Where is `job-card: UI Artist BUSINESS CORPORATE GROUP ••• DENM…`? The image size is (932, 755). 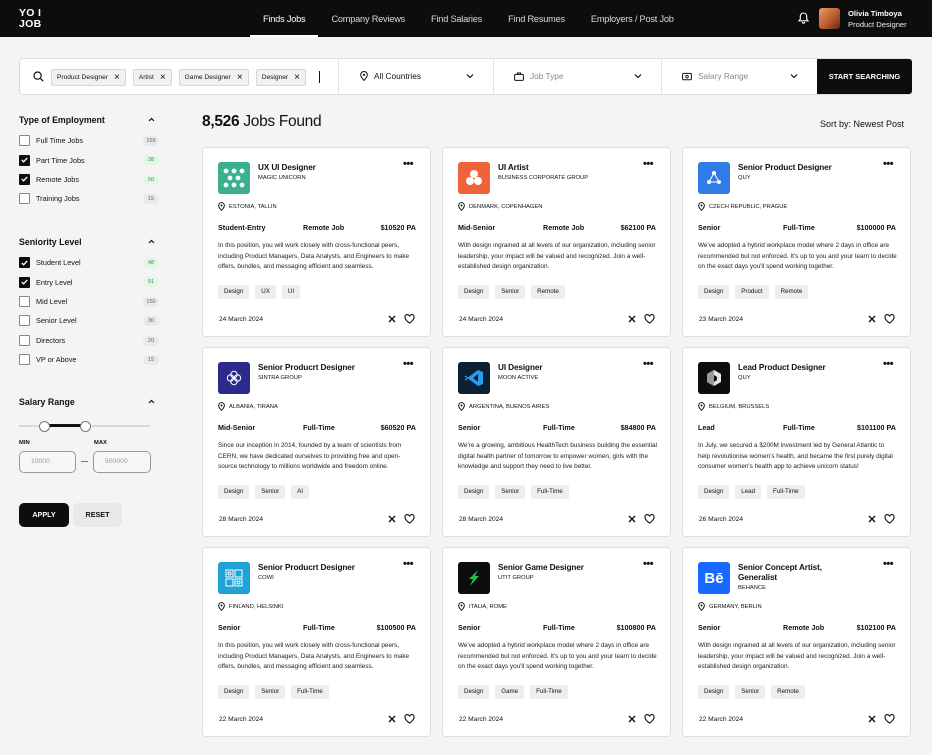 job-card: UI Artist BUSINESS CORPORATE GROUP ••• DENM… is located at coordinates (556, 242).